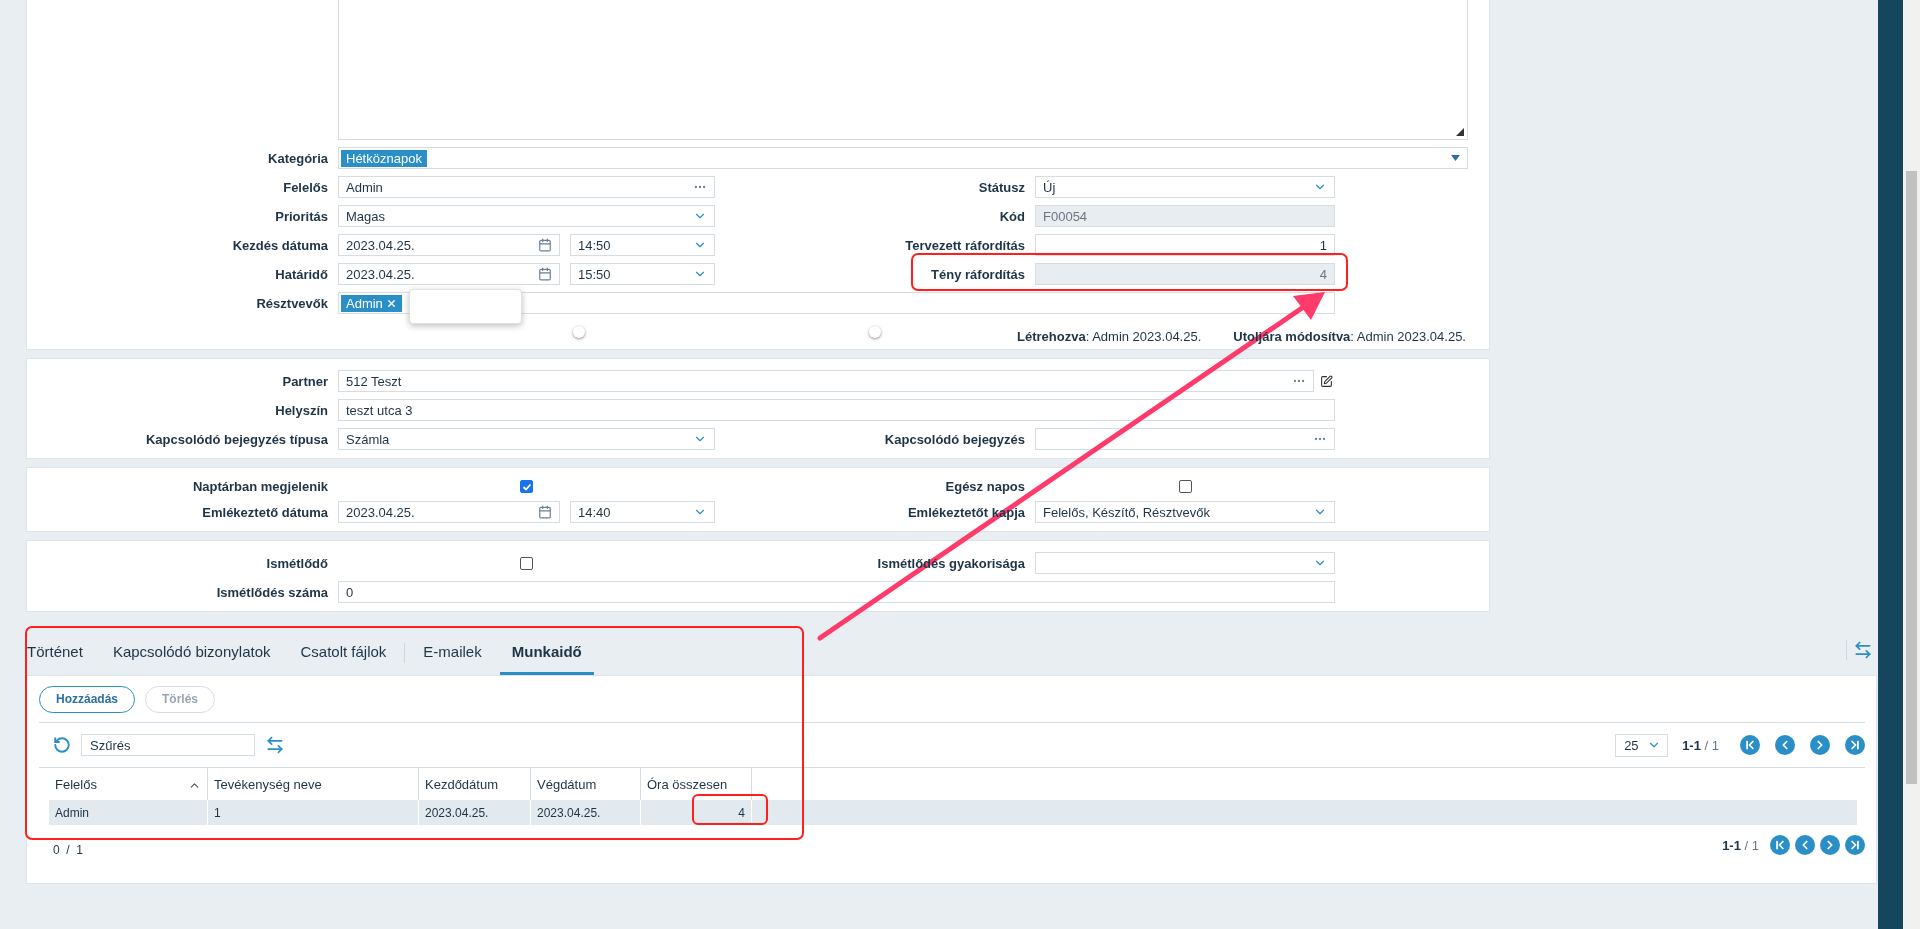 This screenshot has height=929, width=1920. What do you see at coordinates (62, 745) in the screenshot?
I see `refresh-icon` at bounding box center [62, 745].